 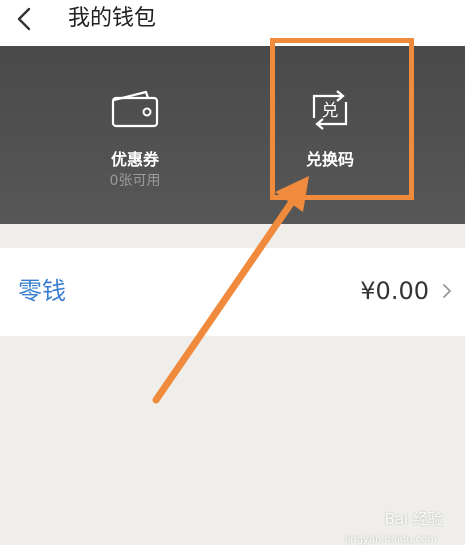 I want to click on change-label: 零钱, so click(x=42, y=291).